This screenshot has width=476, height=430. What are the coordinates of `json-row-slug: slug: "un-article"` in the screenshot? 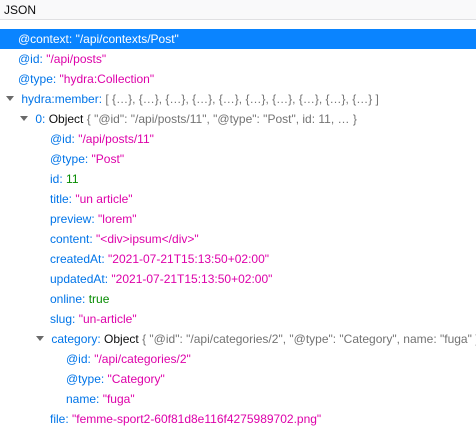 It's located at (238, 319).